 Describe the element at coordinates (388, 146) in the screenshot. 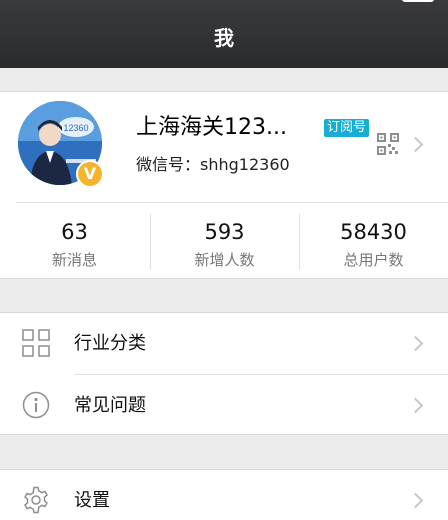

I see `qr-code-icon` at that location.